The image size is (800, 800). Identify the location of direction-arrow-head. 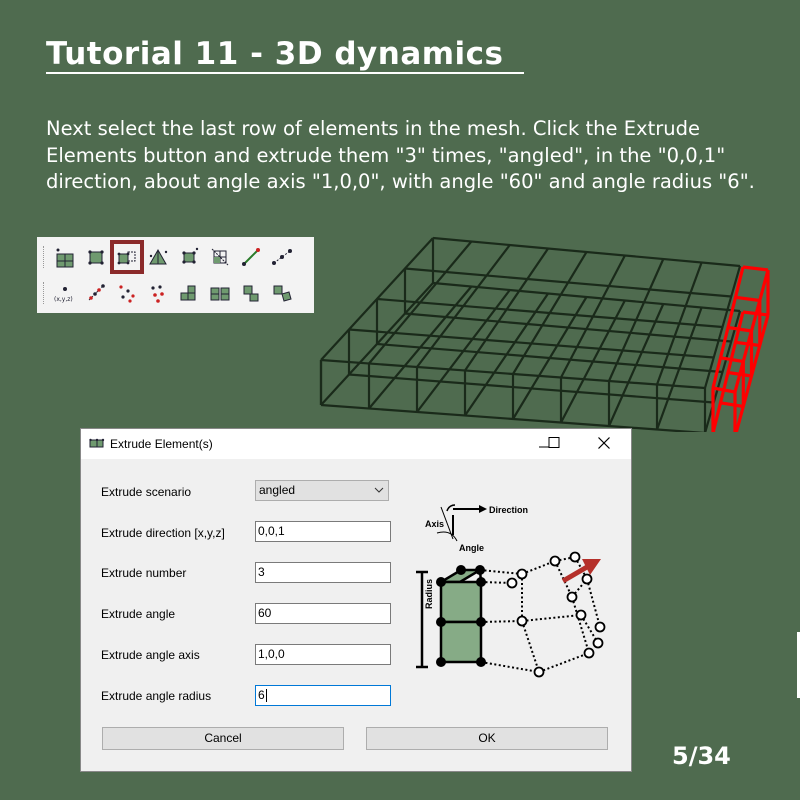
(483, 509).